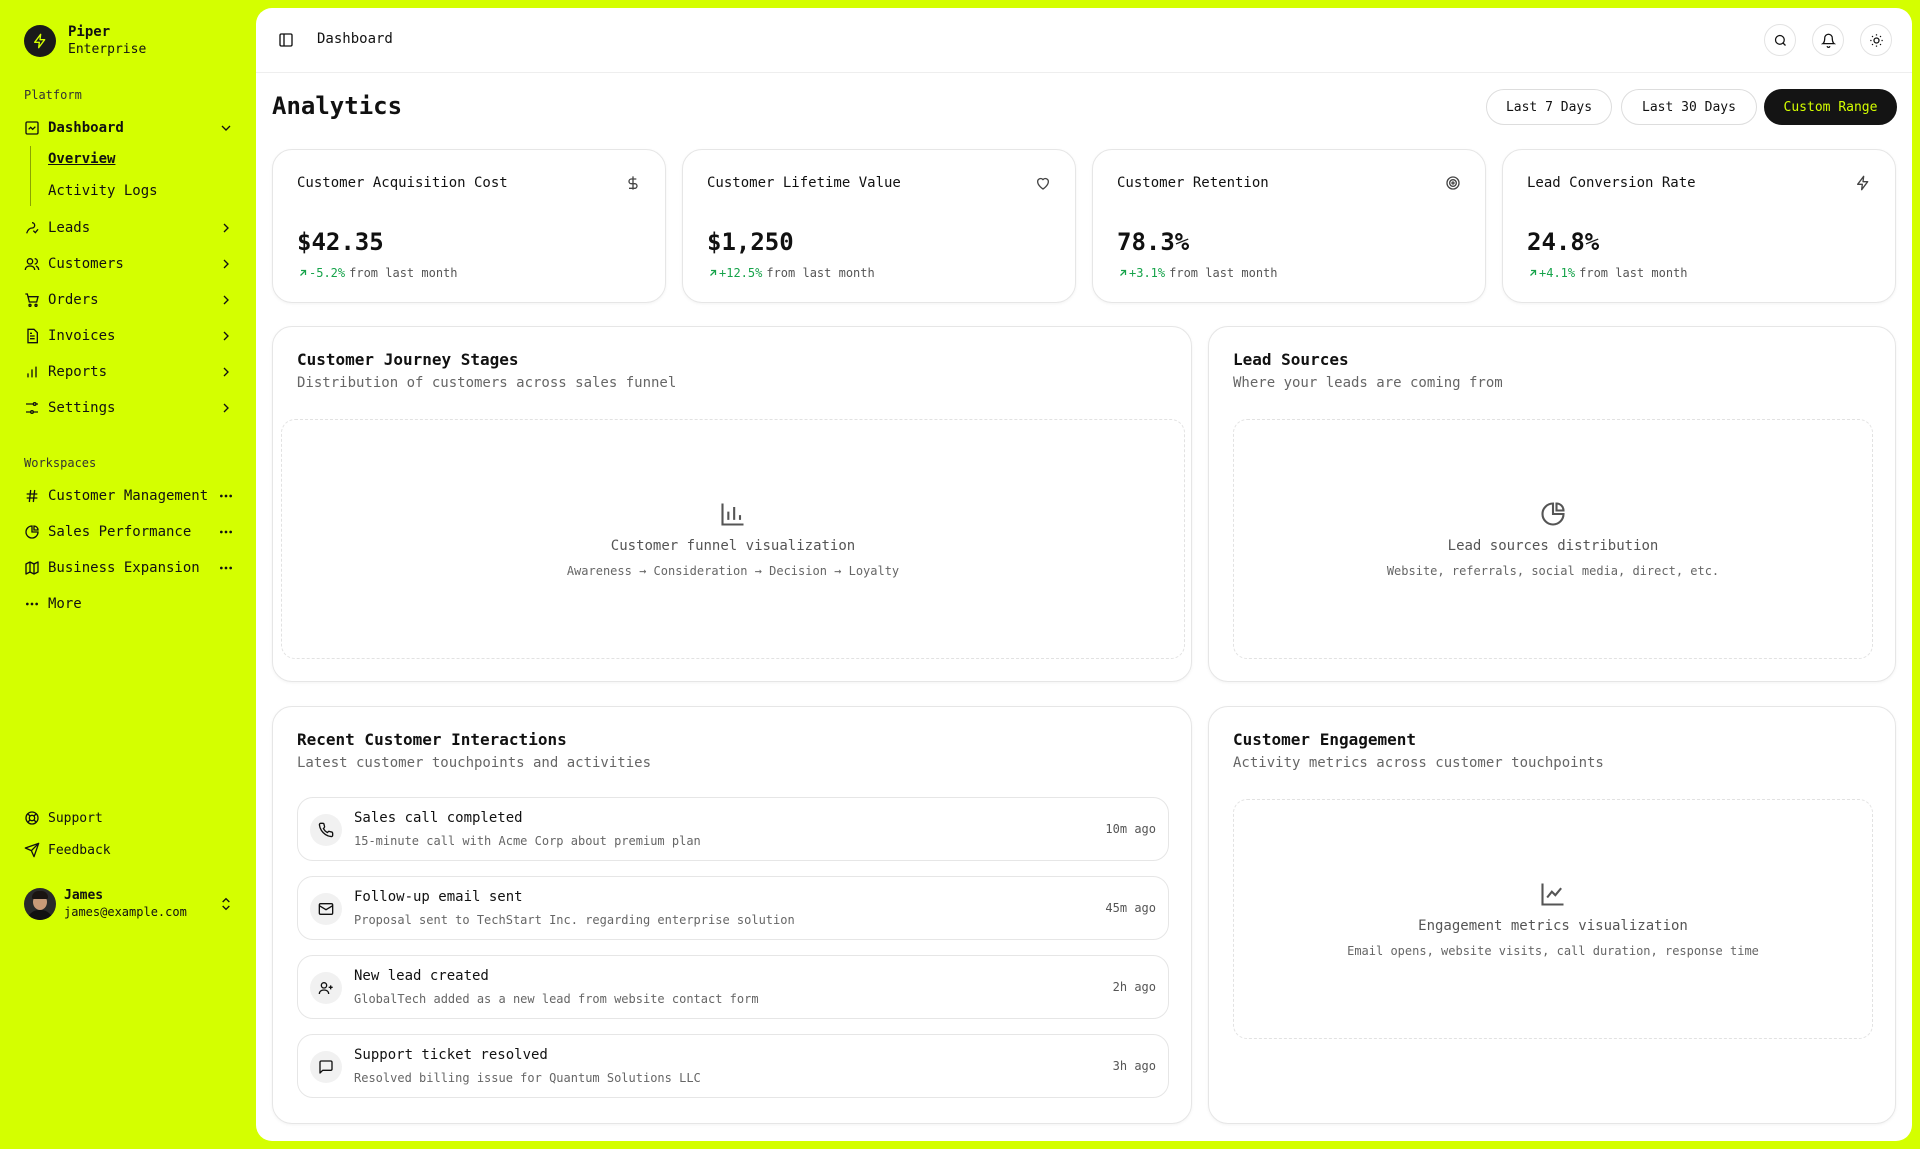 Image resolution: width=1920 pixels, height=1149 pixels. What do you see at coordinates (286, 40) in the screenshot?
I see `sidebar-toggle-icon` at bounding box center [286, 40].